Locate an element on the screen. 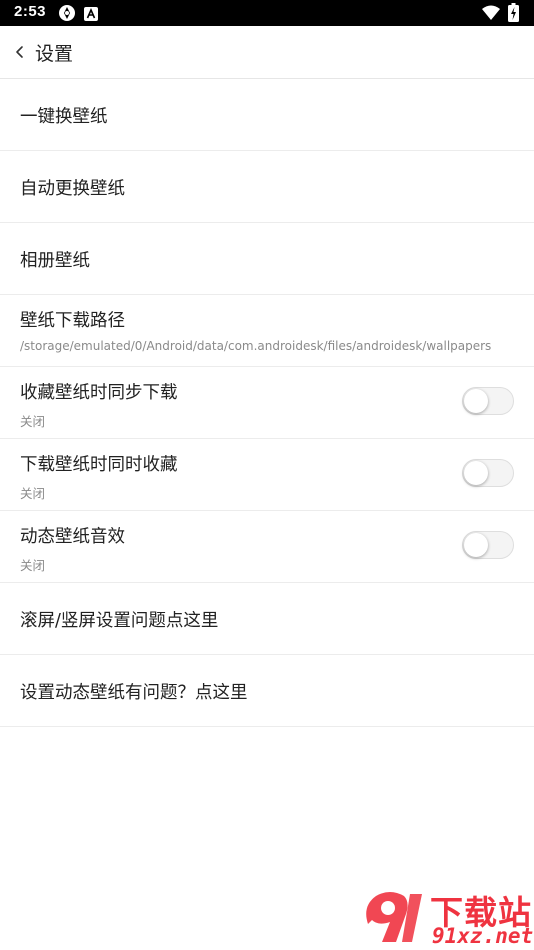 The image size is (534, 950). setting-label: 收藏壁纸时同步下载 is located at coordinates (99, 393).